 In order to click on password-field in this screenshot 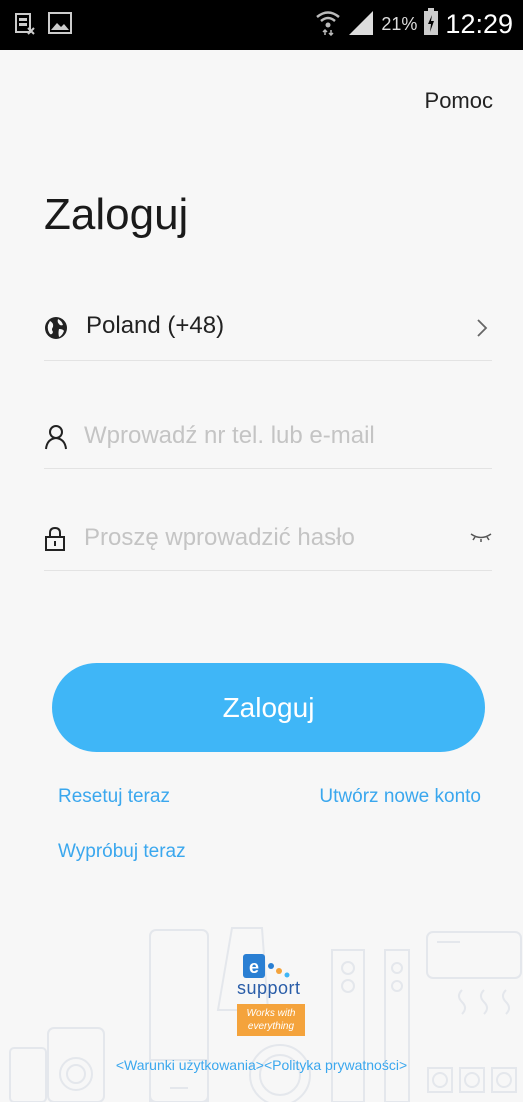, I will do `click(268, 538)`.